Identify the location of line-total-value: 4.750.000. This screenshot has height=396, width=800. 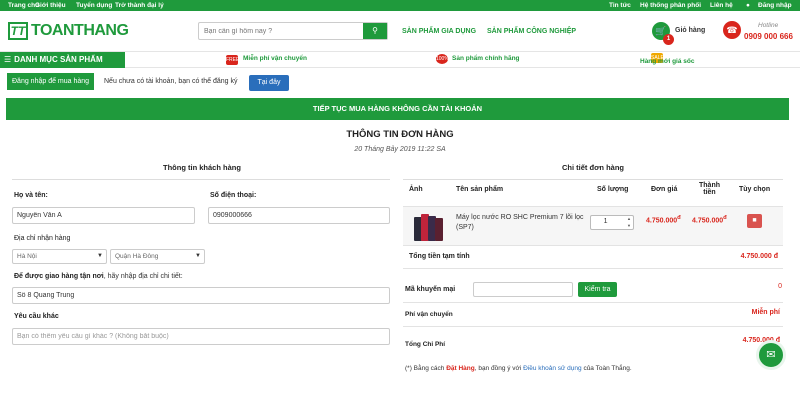
(708, 221).